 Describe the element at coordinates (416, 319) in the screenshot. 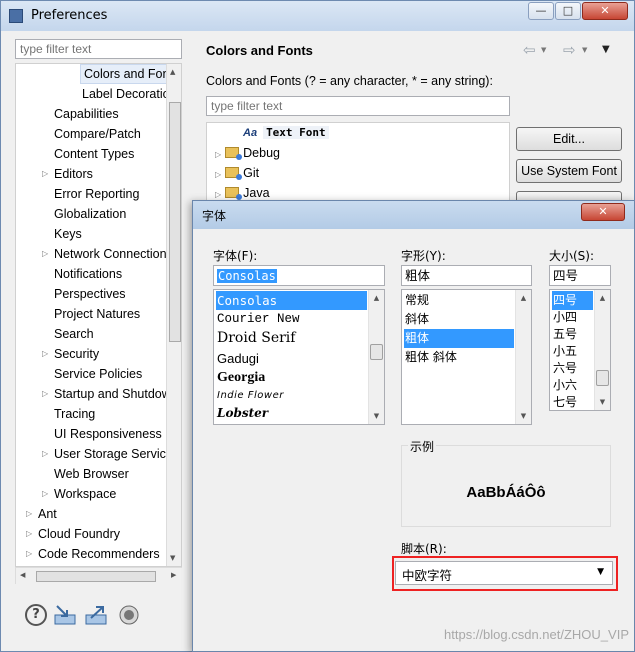

I see `style-list-item: 斜体` at that location.